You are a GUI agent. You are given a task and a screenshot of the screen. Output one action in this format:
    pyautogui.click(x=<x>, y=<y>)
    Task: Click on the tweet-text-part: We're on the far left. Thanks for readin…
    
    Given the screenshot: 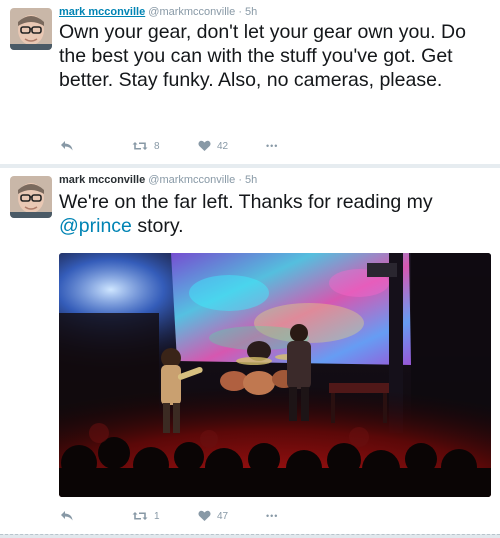 What is the action you would take?
    pyautogui.click(x=246, y=202)
    